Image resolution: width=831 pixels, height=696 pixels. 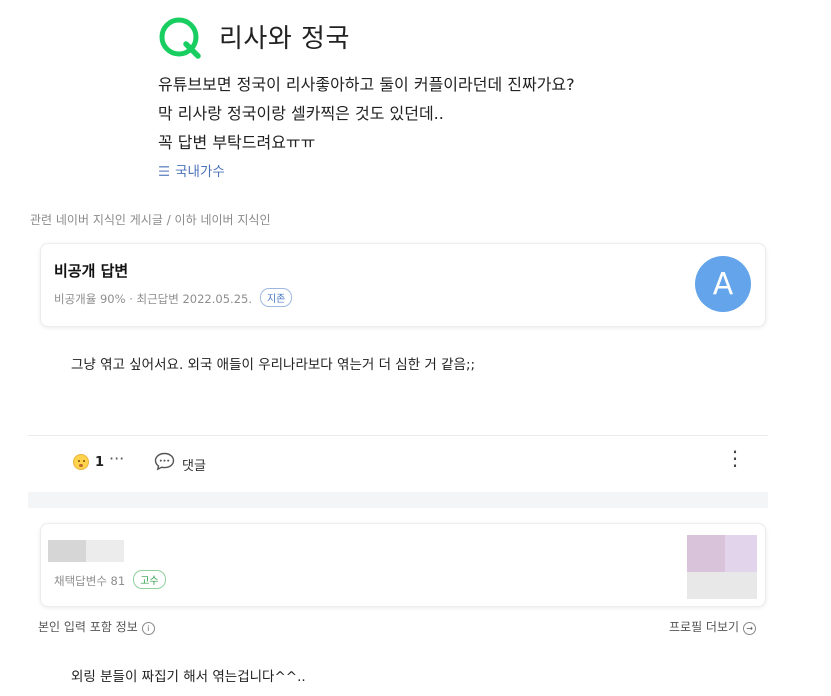 What do you see at coordinates (722, 567) in the screenshot?
I see `blurred-avatar` at bounding box center [722, 567].